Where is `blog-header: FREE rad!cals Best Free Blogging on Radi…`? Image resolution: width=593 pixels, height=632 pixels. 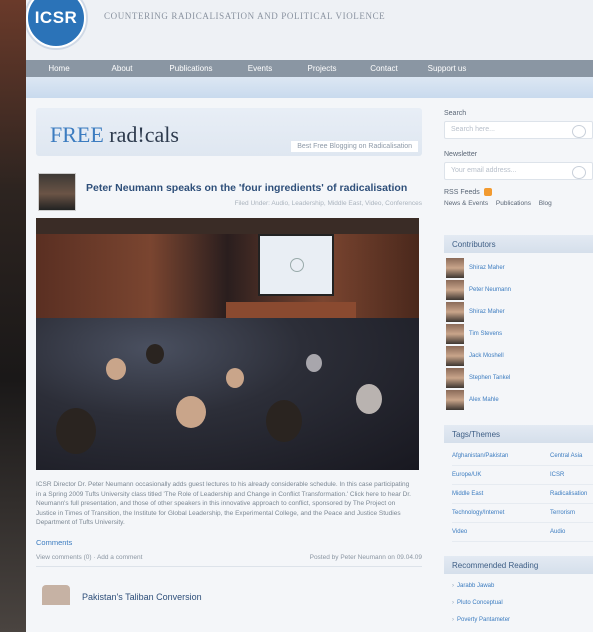
blog-header: FREE rad!cals Best Free Blogging on Radi… is located at coordinates (229, 132).